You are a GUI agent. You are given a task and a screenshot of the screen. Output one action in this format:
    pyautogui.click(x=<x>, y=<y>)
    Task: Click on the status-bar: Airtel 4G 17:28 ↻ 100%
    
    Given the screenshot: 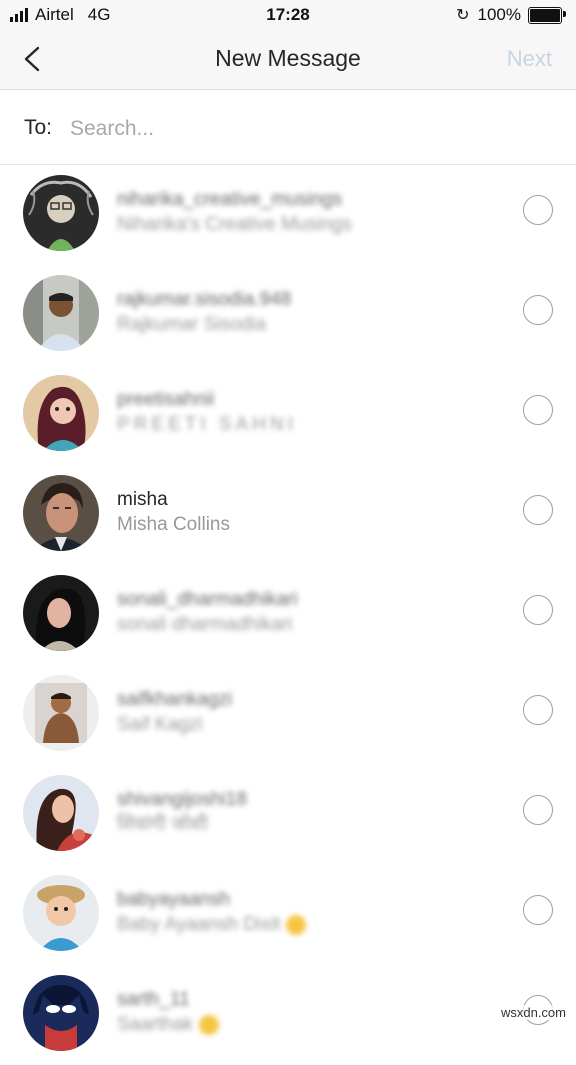 What is the action you would take?
    pyautogui.click(x=288, y=15)
    